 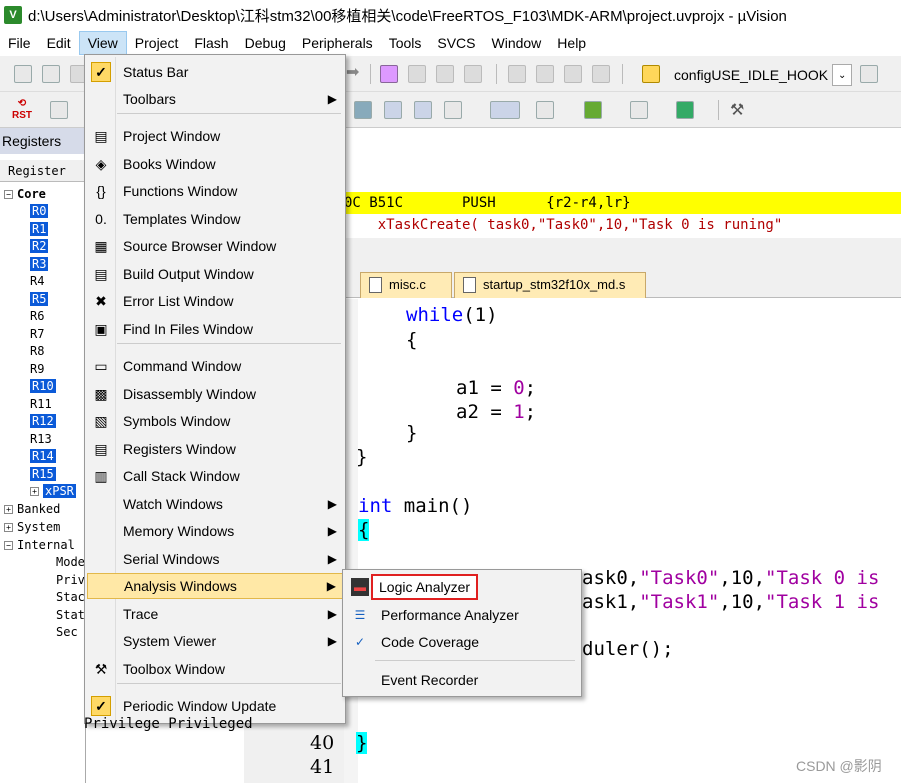 I want to click on view-menu-item-system-viewer: System Viewer ▶, so click(x=215, y=641).